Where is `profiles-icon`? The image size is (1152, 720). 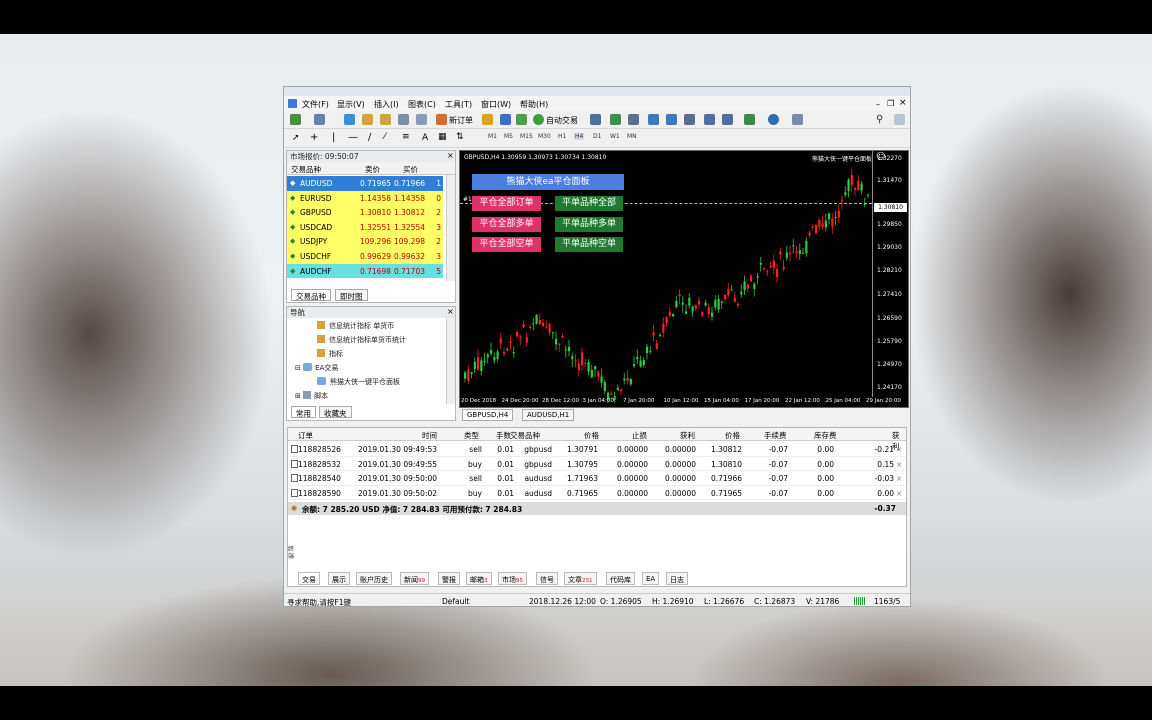 profiles-icon is located at coordinates (319, 119).